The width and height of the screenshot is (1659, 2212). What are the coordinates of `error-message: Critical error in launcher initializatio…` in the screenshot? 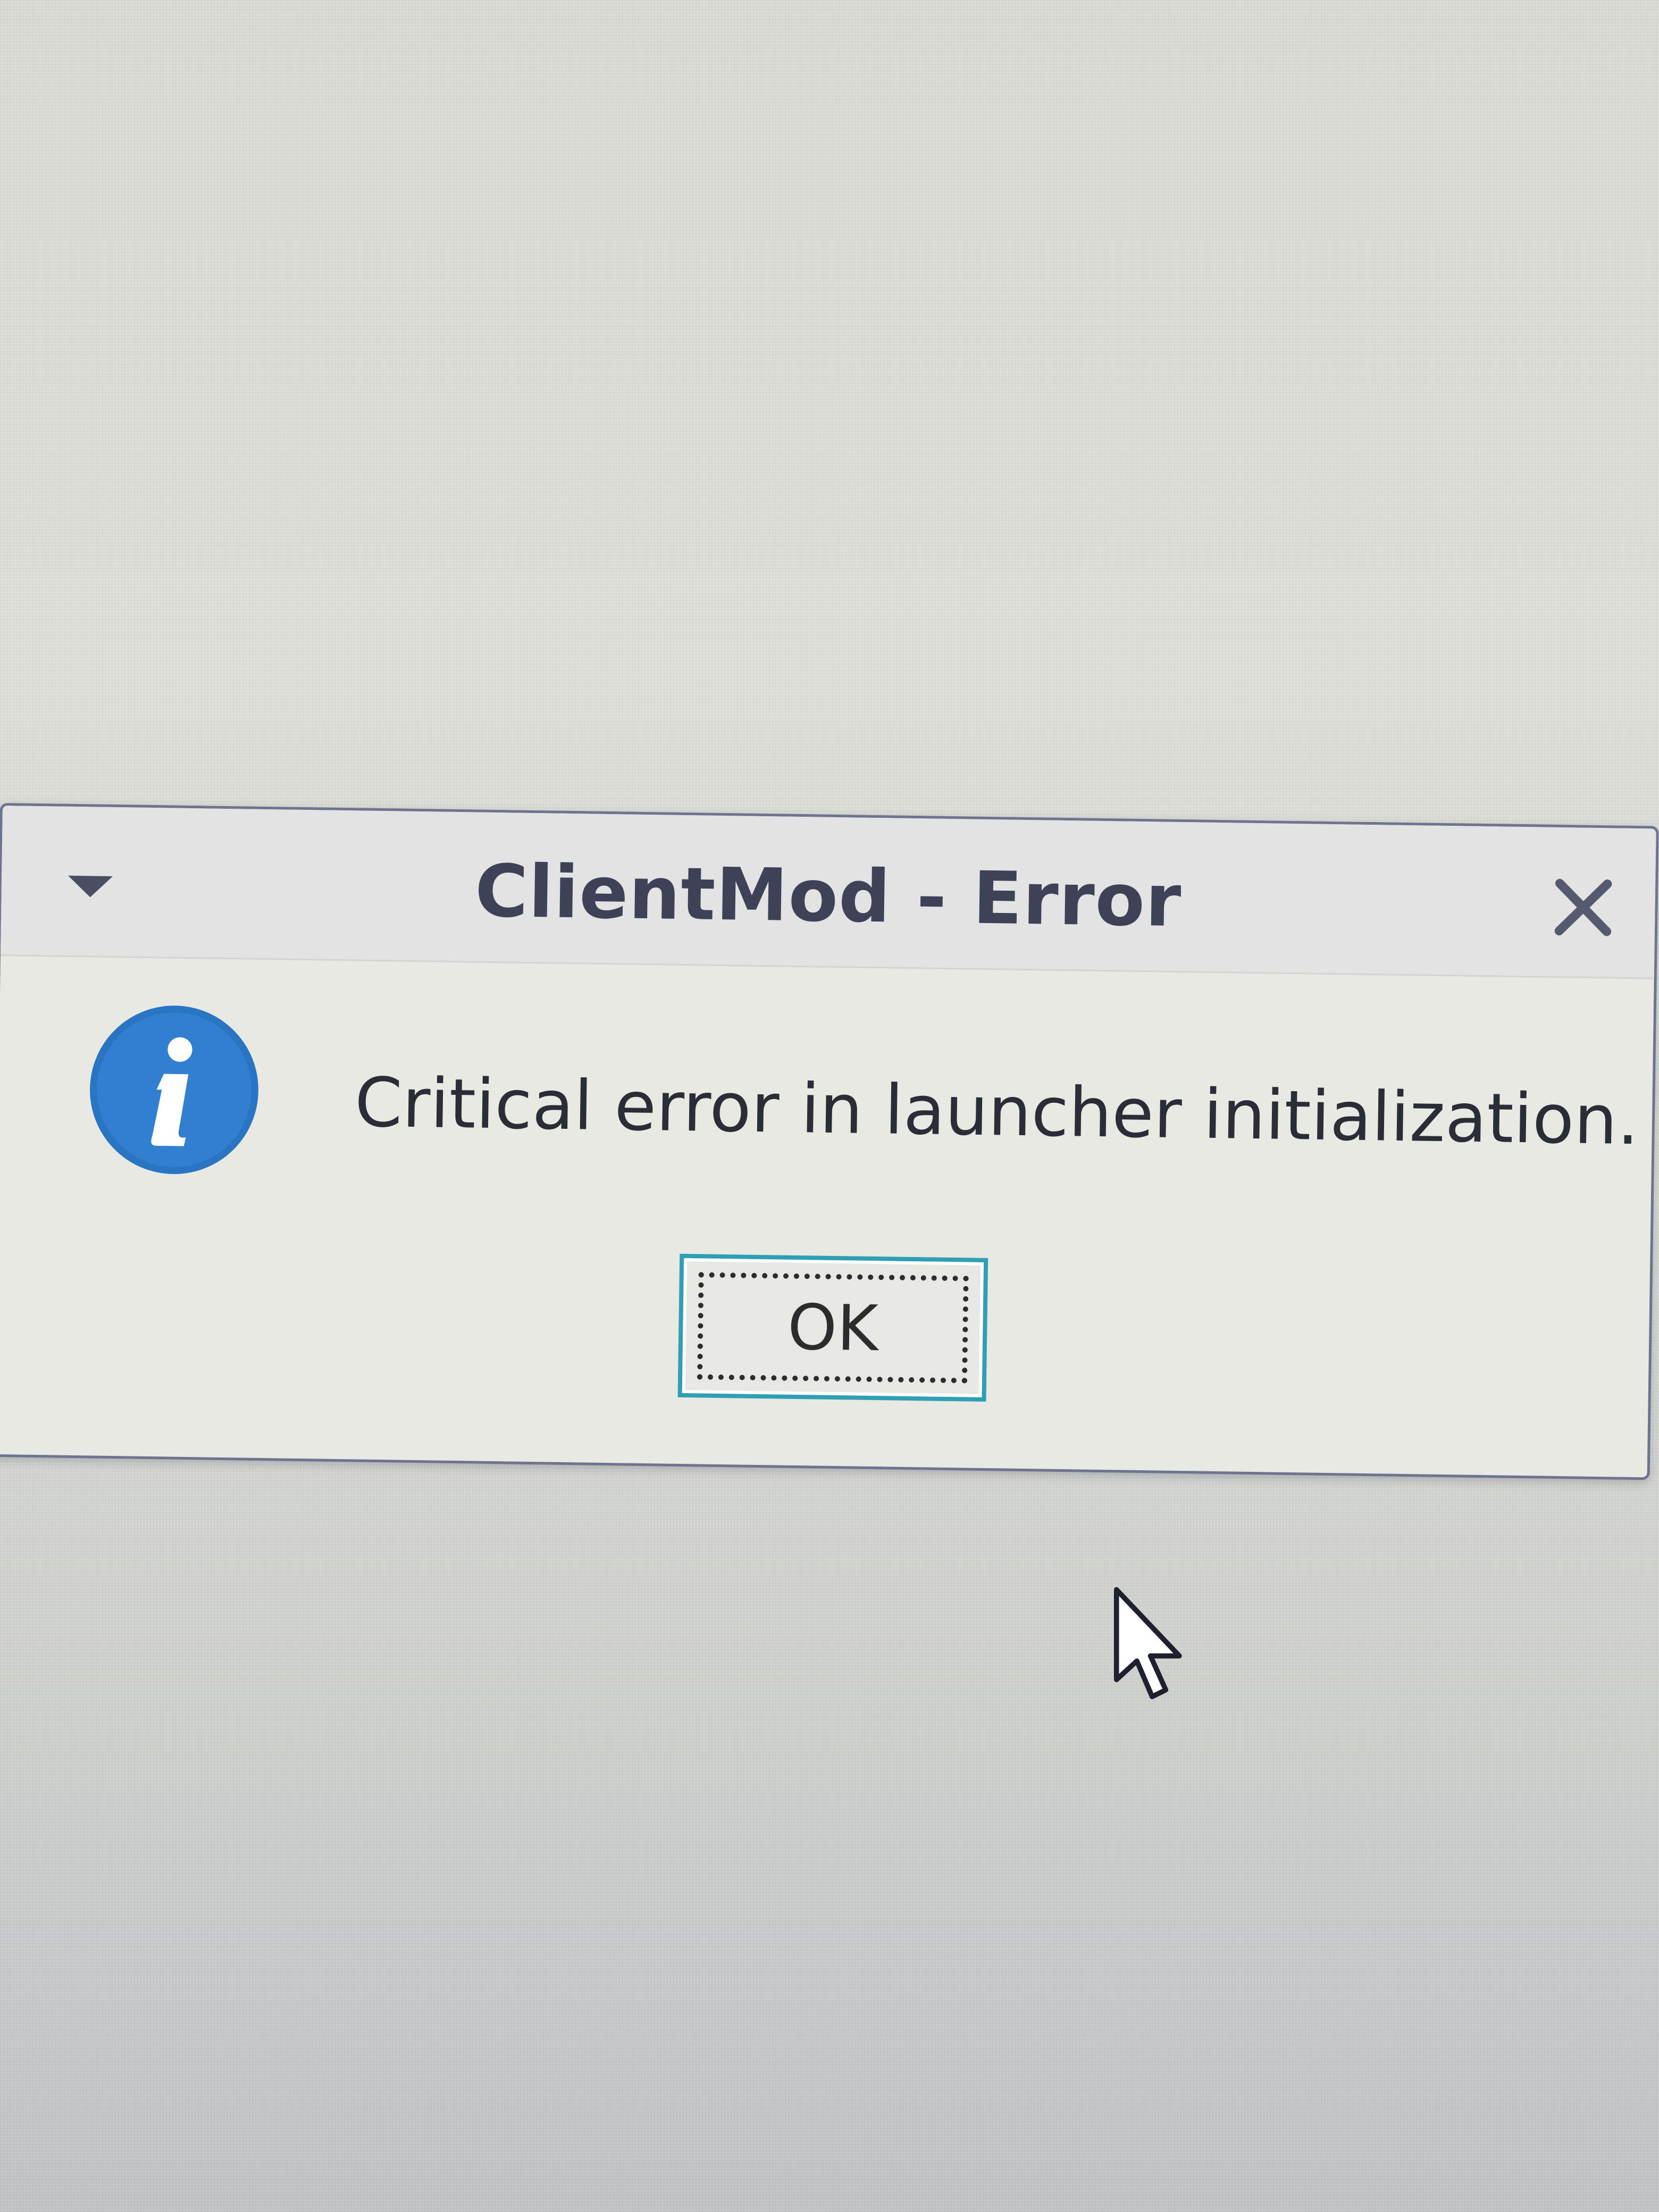 It's located at (997, 1112).